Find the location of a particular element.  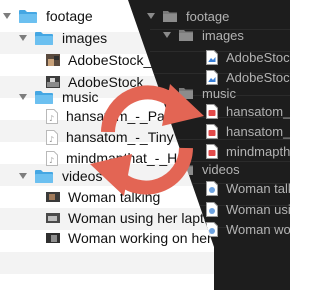

sync-arrows-icon is located at coordinates (147, 140).